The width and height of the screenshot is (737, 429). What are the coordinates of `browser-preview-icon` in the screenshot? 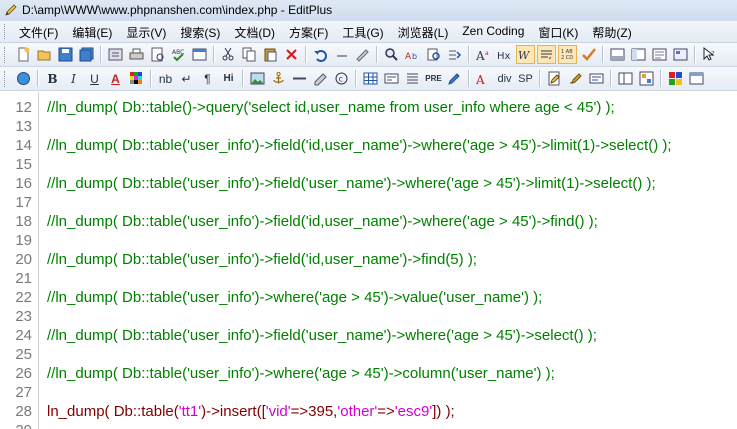 It's located at (199, 54).